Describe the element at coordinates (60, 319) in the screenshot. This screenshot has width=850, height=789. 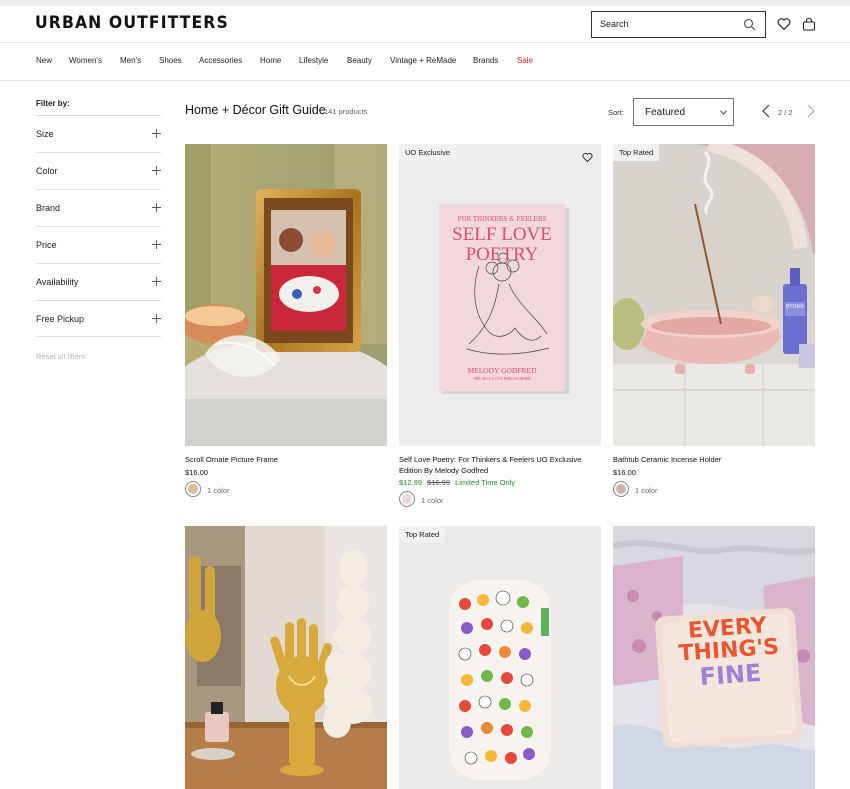
I see `filter-label: Free Pickup` at that location.